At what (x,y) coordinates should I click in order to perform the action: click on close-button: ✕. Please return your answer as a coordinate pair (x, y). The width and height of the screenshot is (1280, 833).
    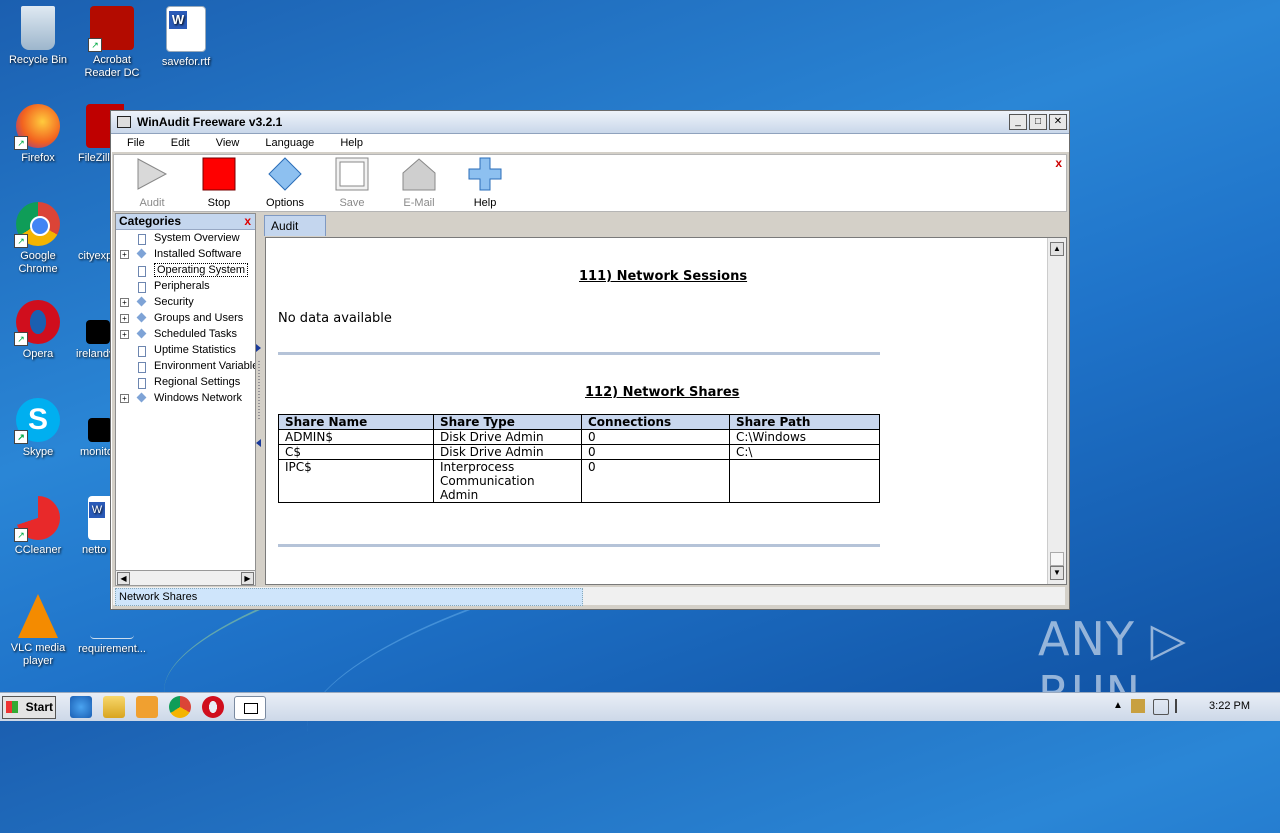
    Looking at the image, I should click on (1058, 122).